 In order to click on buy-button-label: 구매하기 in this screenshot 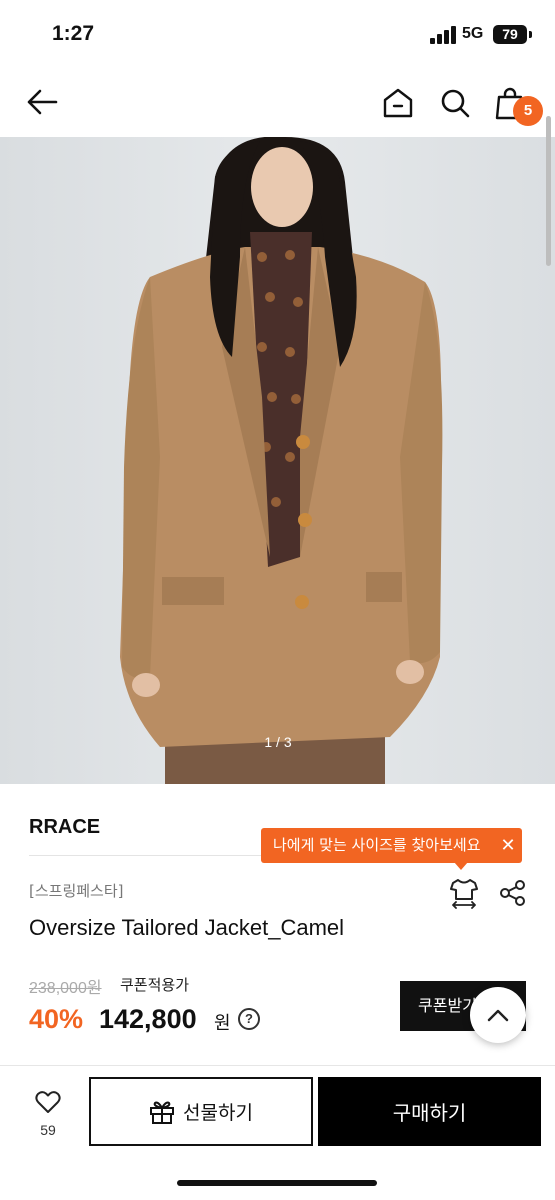, I will do `click(429, 1113)`.